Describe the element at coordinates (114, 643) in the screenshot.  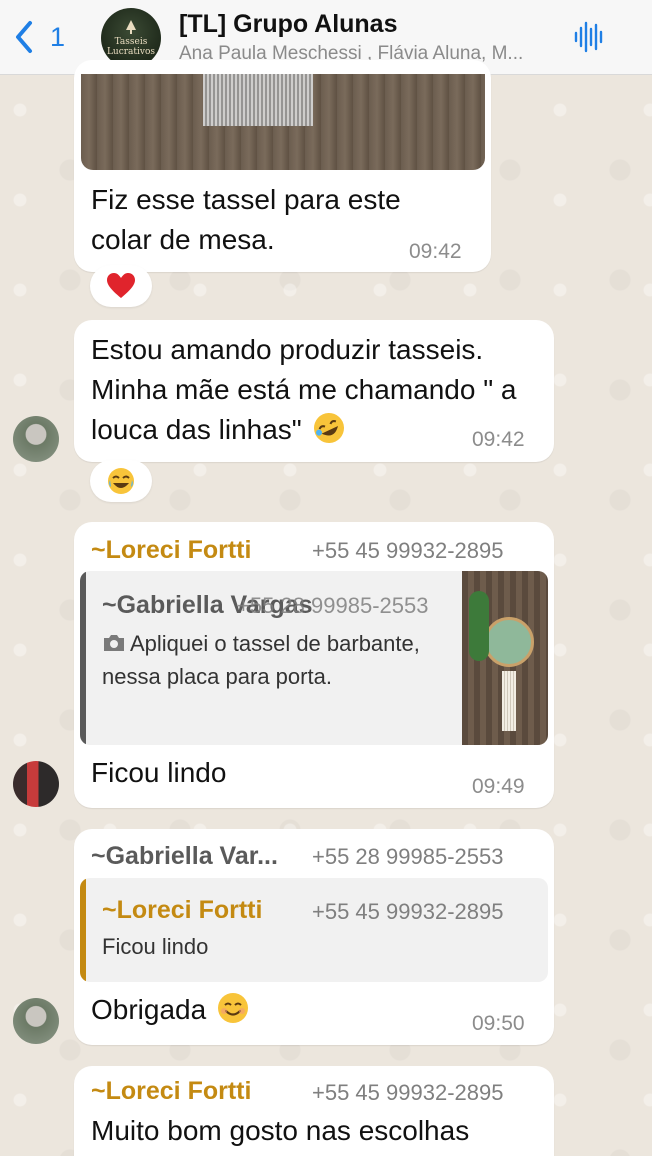
I see `camera-icon` at that location.